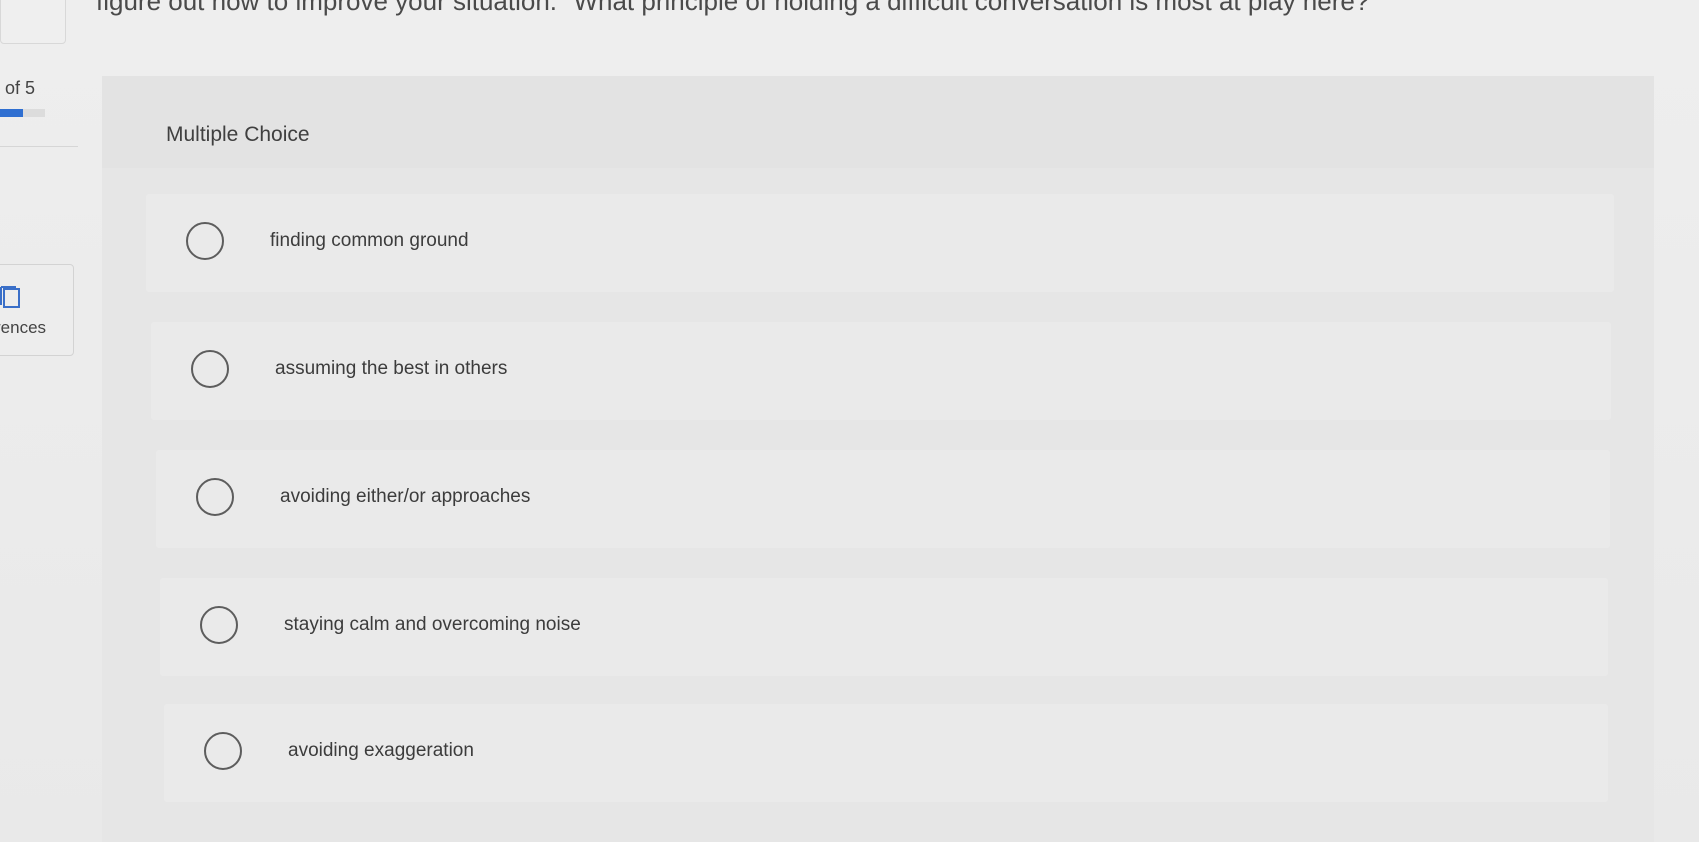 Image resolution: width=1699 pixels, height=842 pixels. Describe the element at coordinates (886, 753) in the screenshot. I see `option-5: avoiding exaggeration` at that location.